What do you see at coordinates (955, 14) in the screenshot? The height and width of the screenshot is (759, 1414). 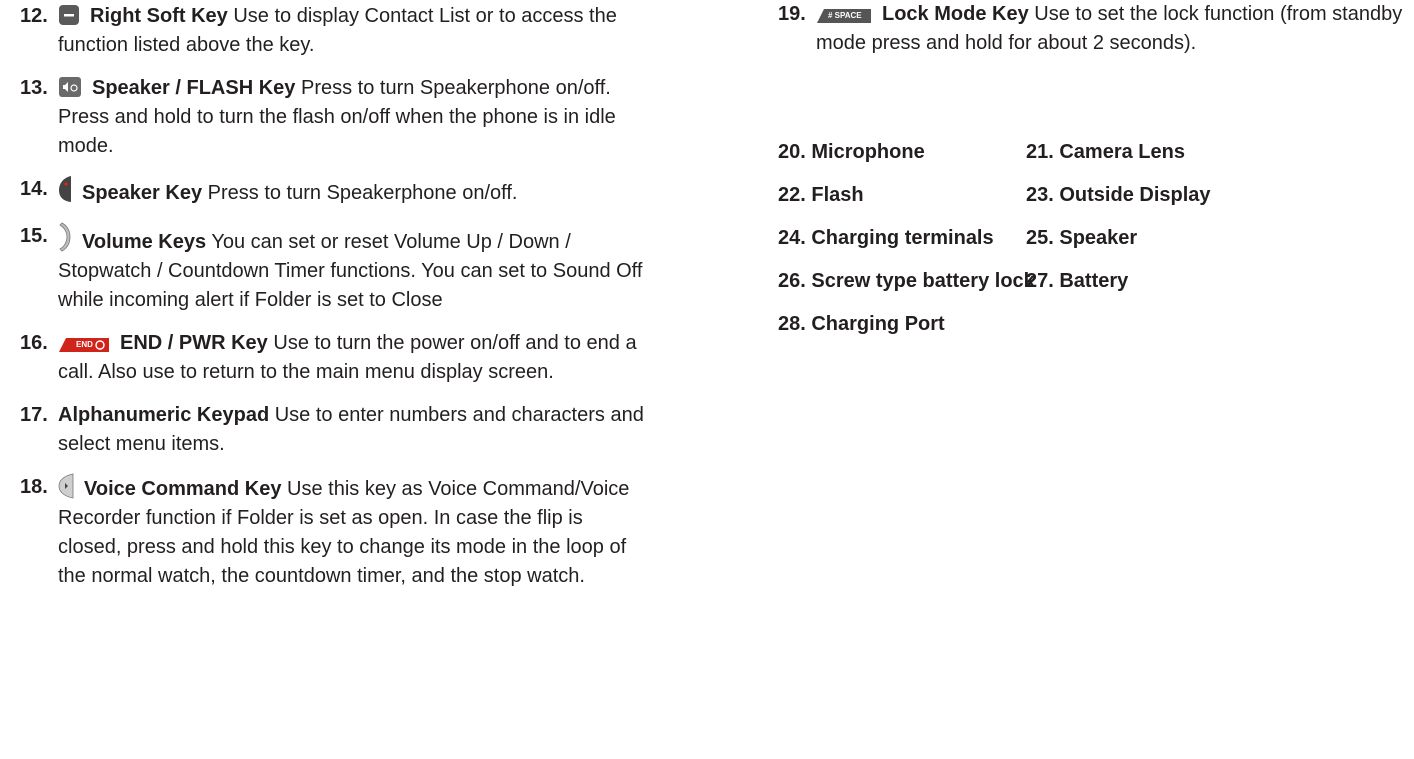 I see `item-title: Lock Mode Key` at bounding box center [955, 14].